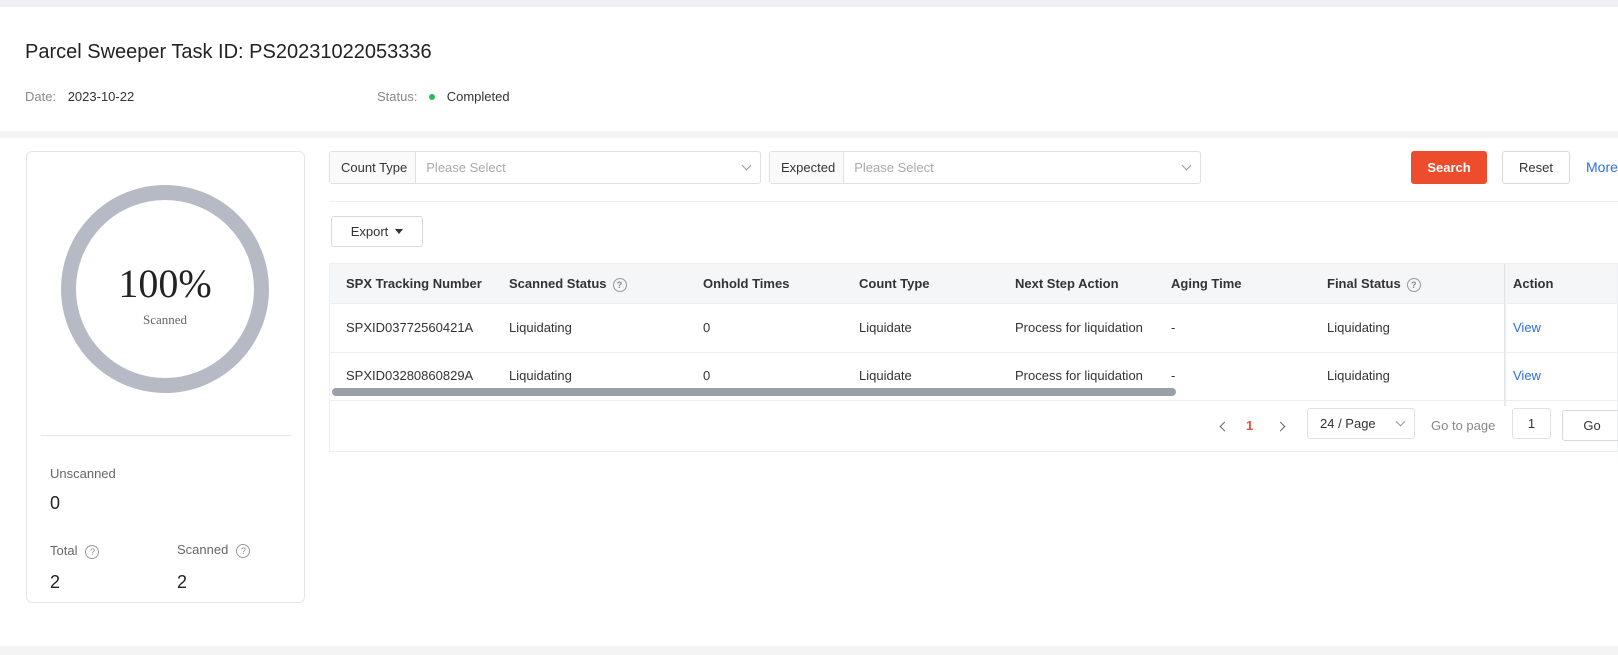  Describe the element at coordinates (55, 582) in the screenshot. I see `total-value: 2` at that location.